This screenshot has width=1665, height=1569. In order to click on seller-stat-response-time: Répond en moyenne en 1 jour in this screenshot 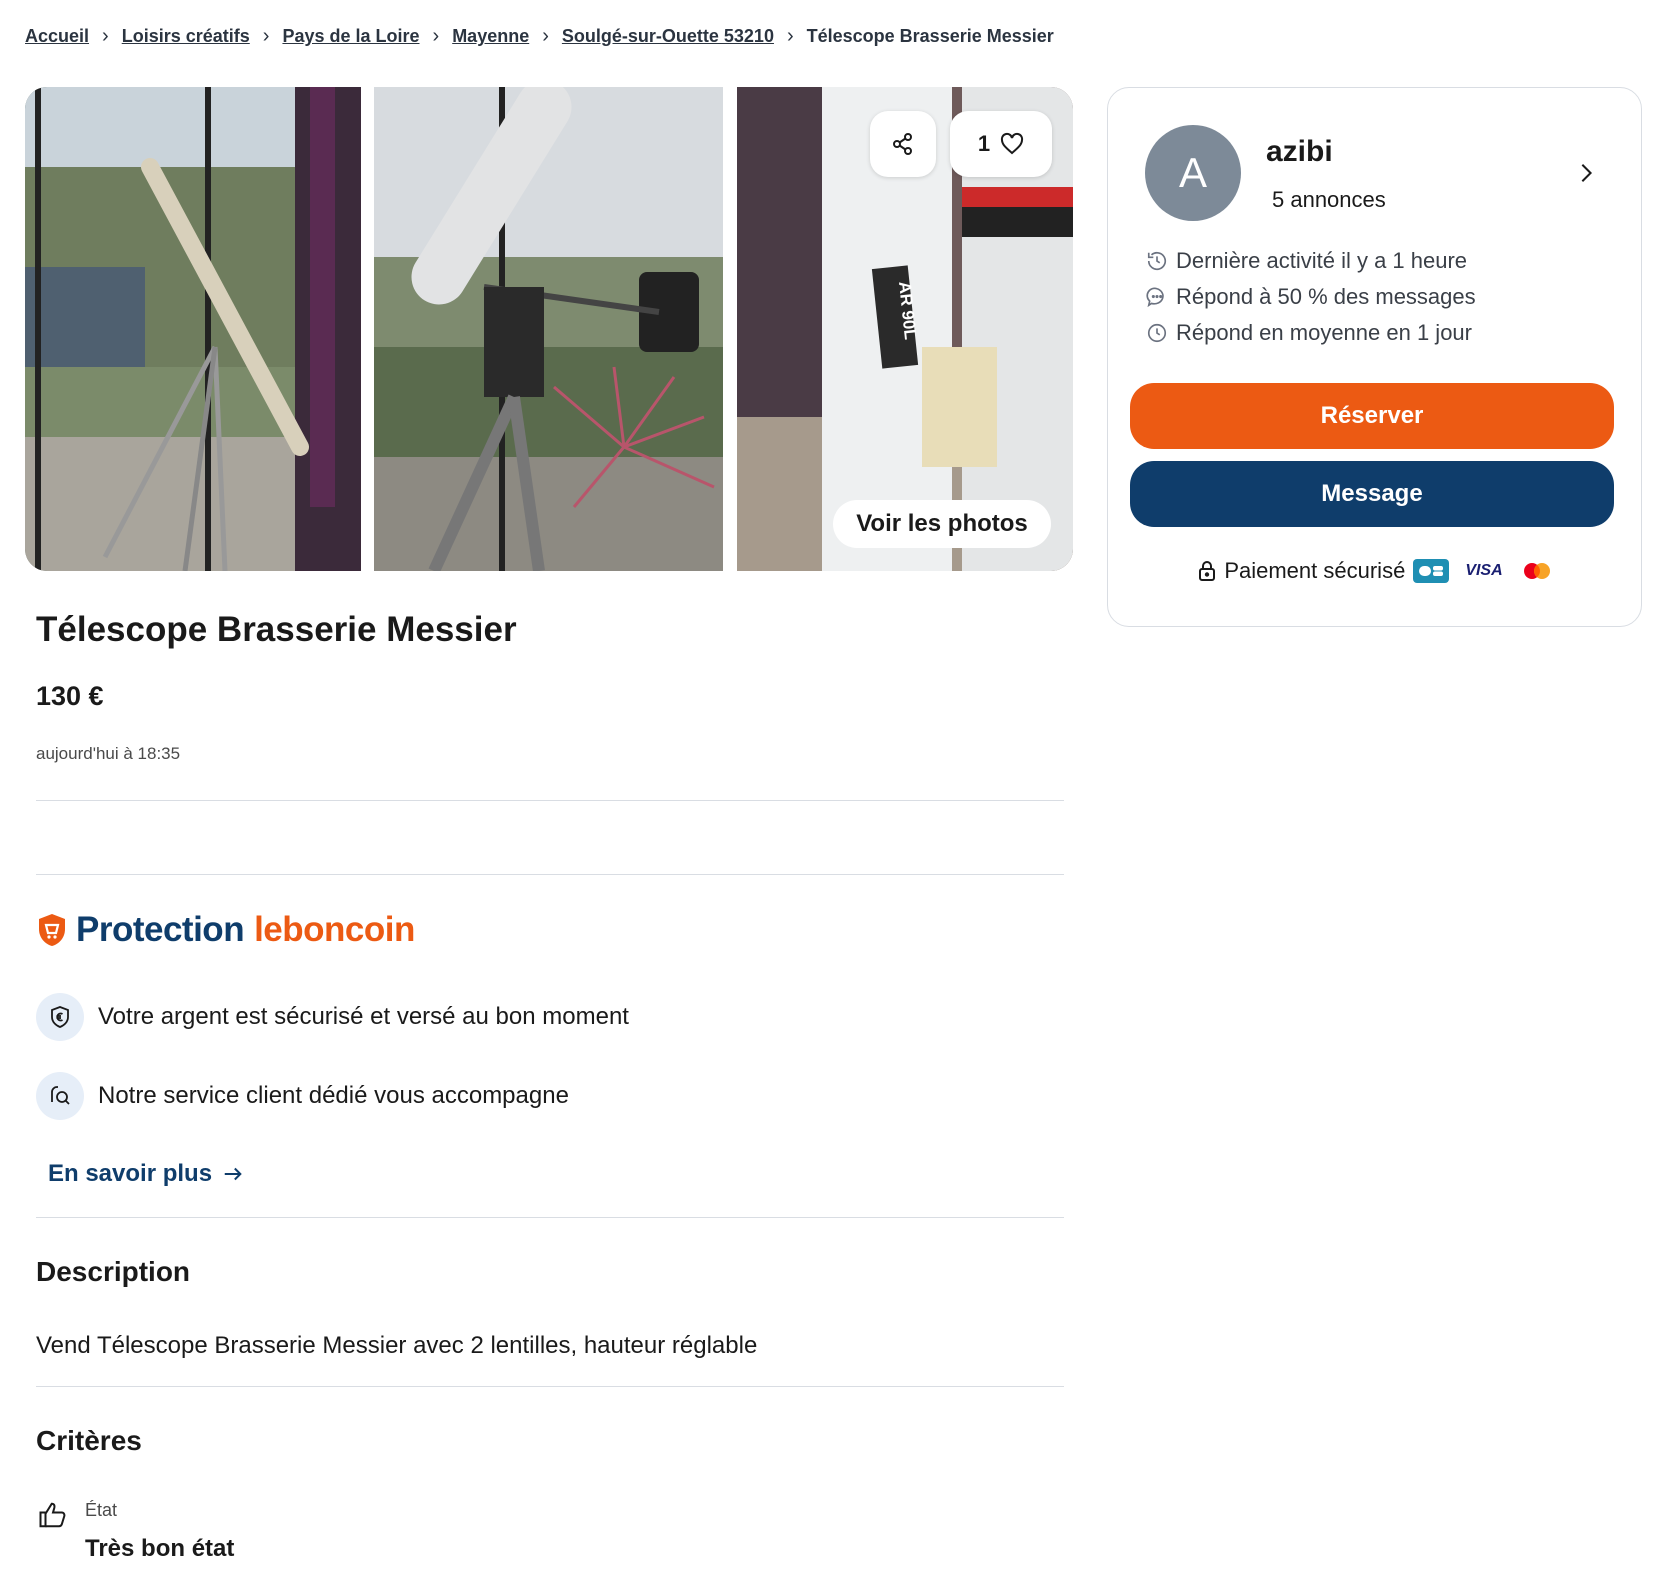, I will do `click(1309, 333)`.